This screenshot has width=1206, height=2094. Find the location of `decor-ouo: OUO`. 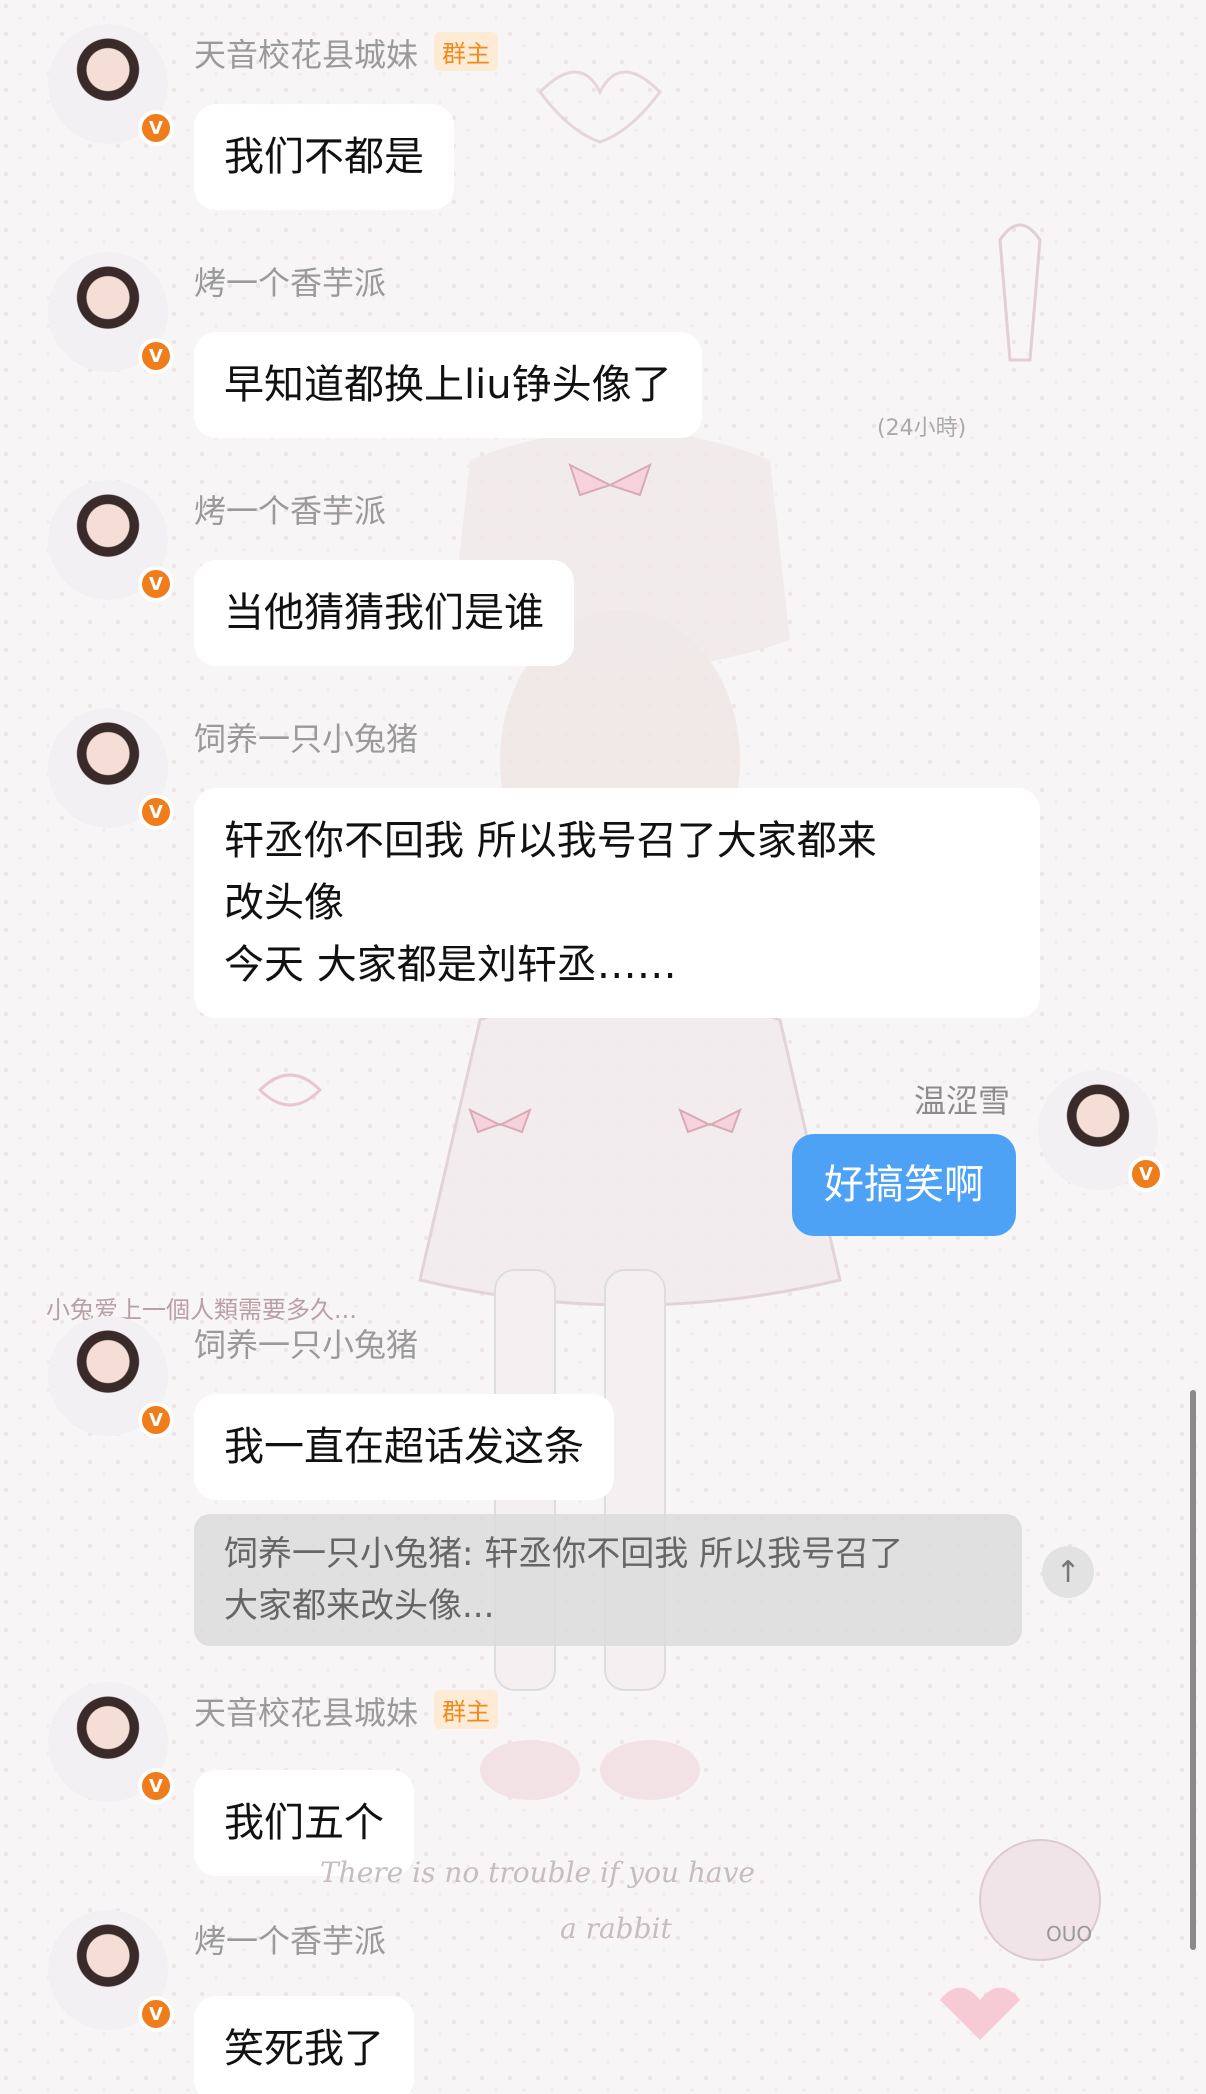

decor-ouo: OUO is located at coordinates (1069, 1934).